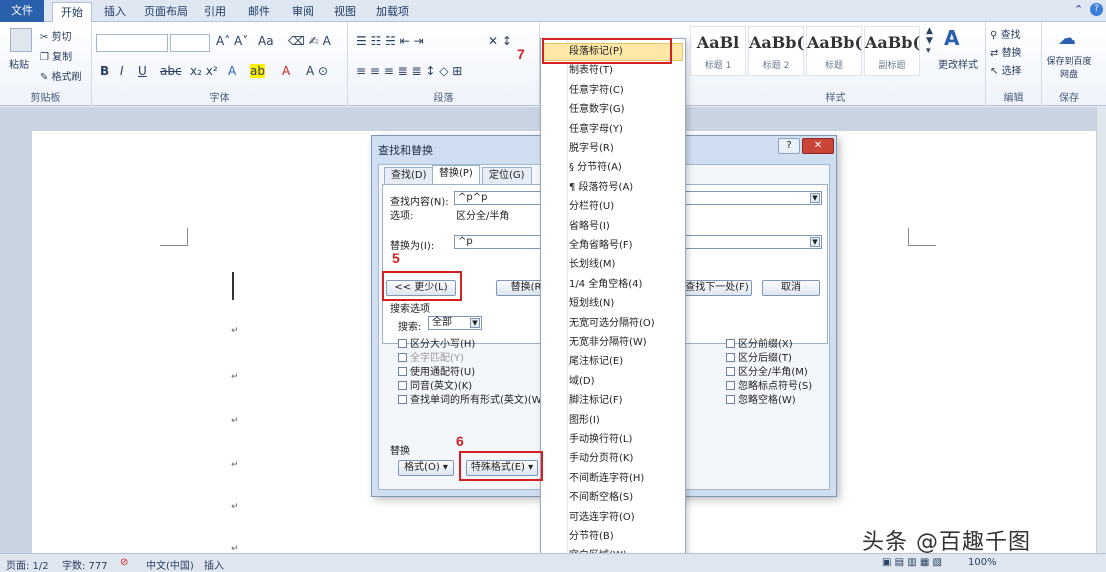 This screenshot has width=1106, height=572. What do you see at coordinates (1005, 33) in the screenshot?
I see `find-button: ⚲ 查找` at bounding box center [1005, 33].